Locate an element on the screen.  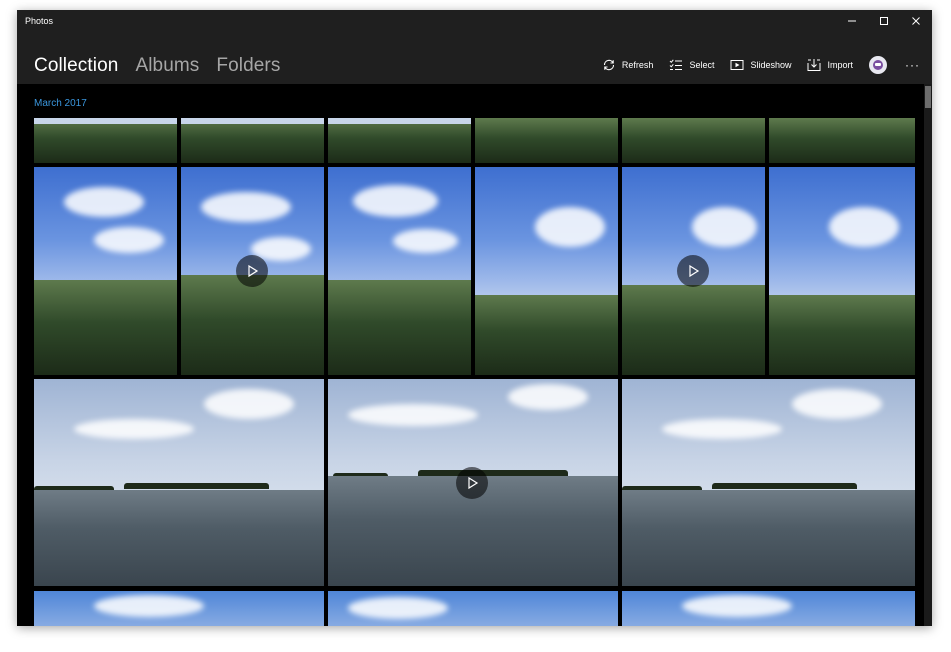
close-icon is located at coordinates (916, 21).